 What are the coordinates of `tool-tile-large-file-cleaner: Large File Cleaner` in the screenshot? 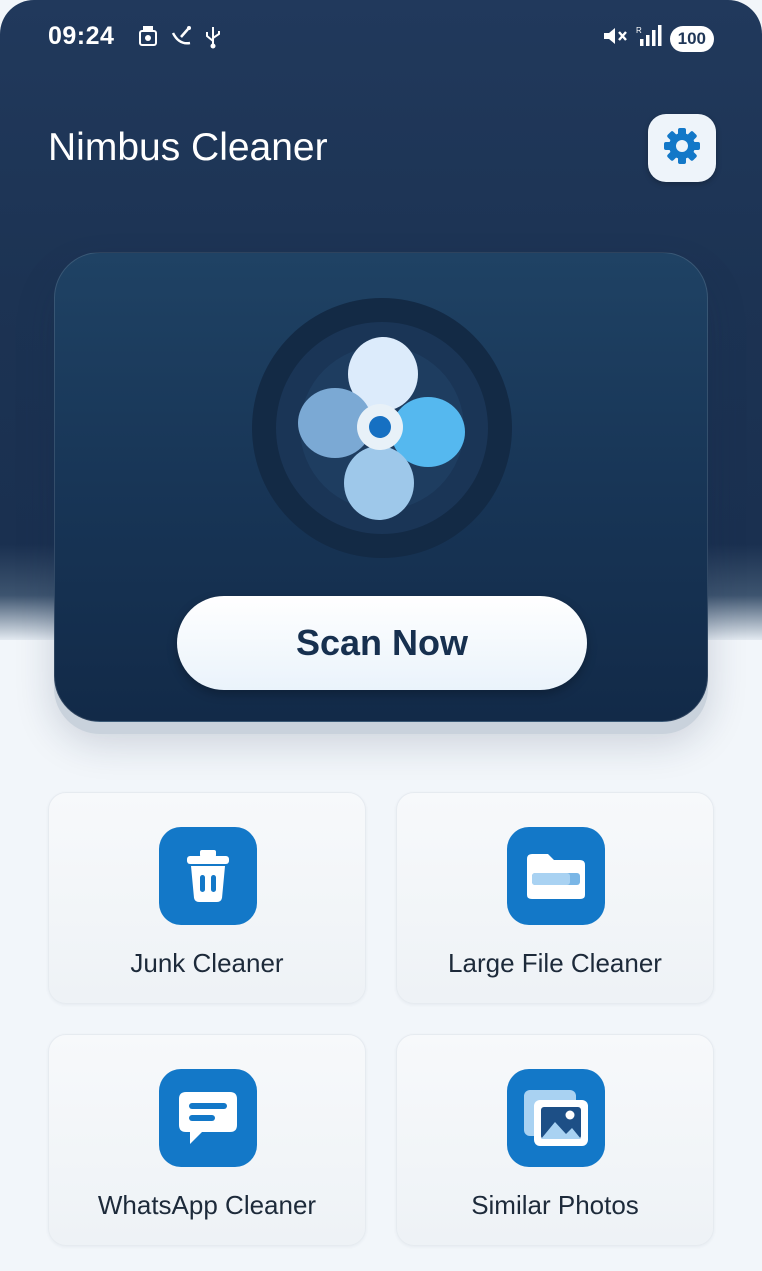 It's located at (555, 898).